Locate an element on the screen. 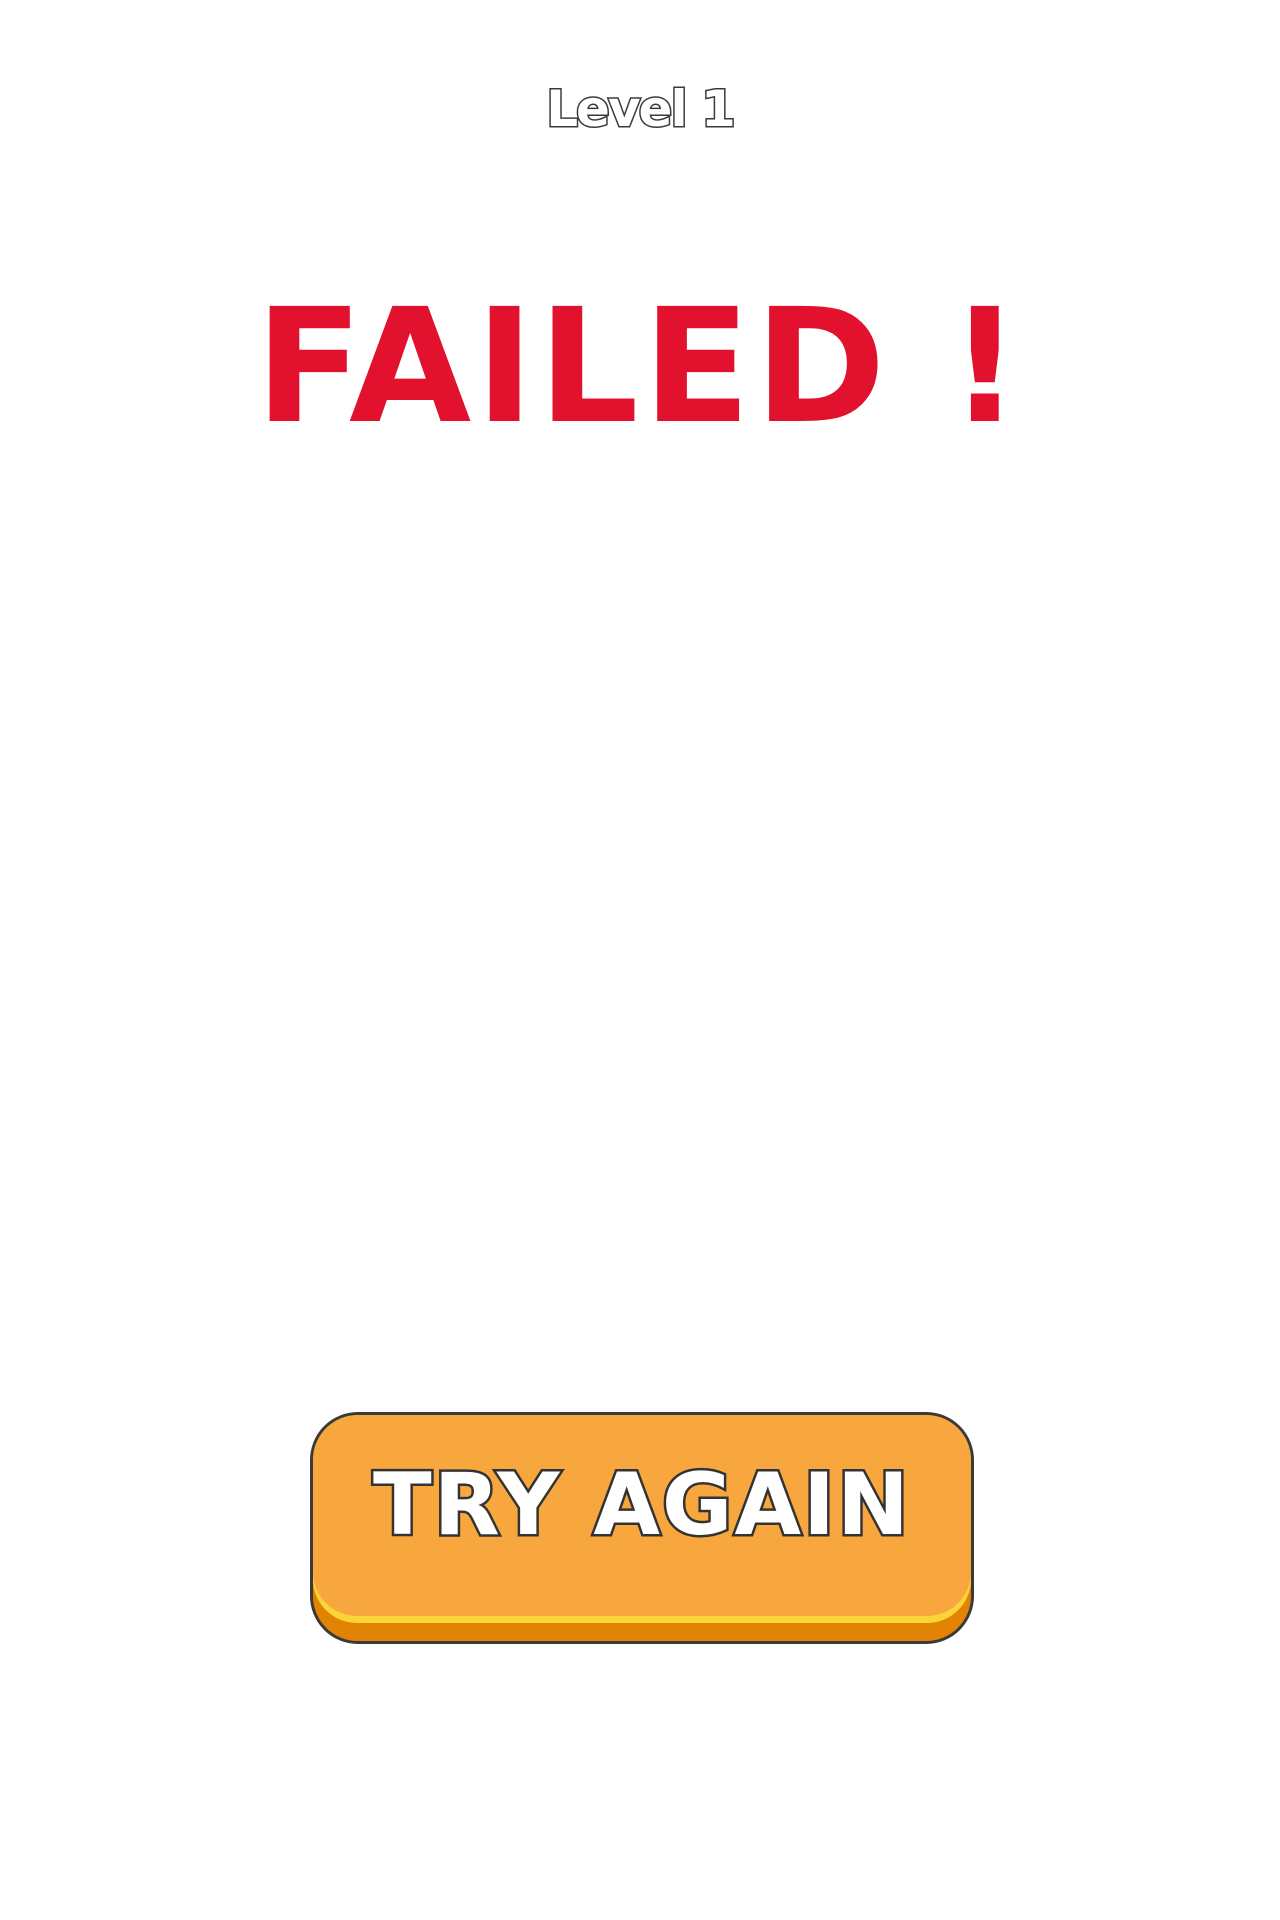 The width and height of the screenshot is (1280, 1920). level-label: Level 1 is located at coordinates (641, 109).